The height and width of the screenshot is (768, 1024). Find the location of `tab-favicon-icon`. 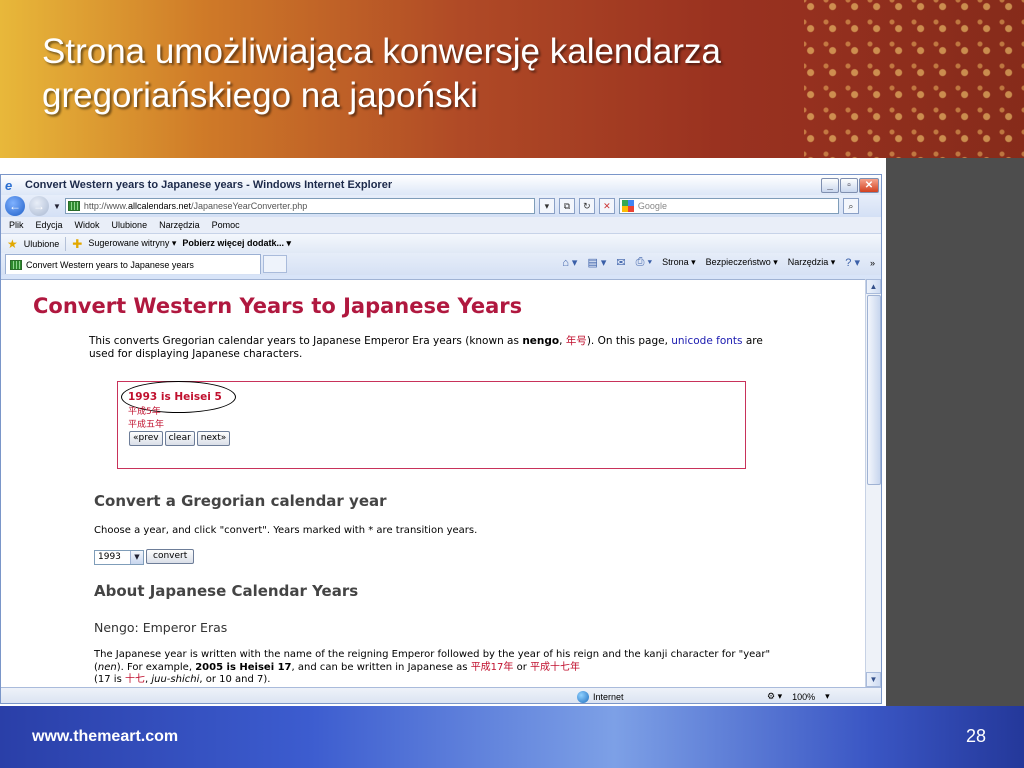

tab-favicon-icon is located at coordinates (16, 264).